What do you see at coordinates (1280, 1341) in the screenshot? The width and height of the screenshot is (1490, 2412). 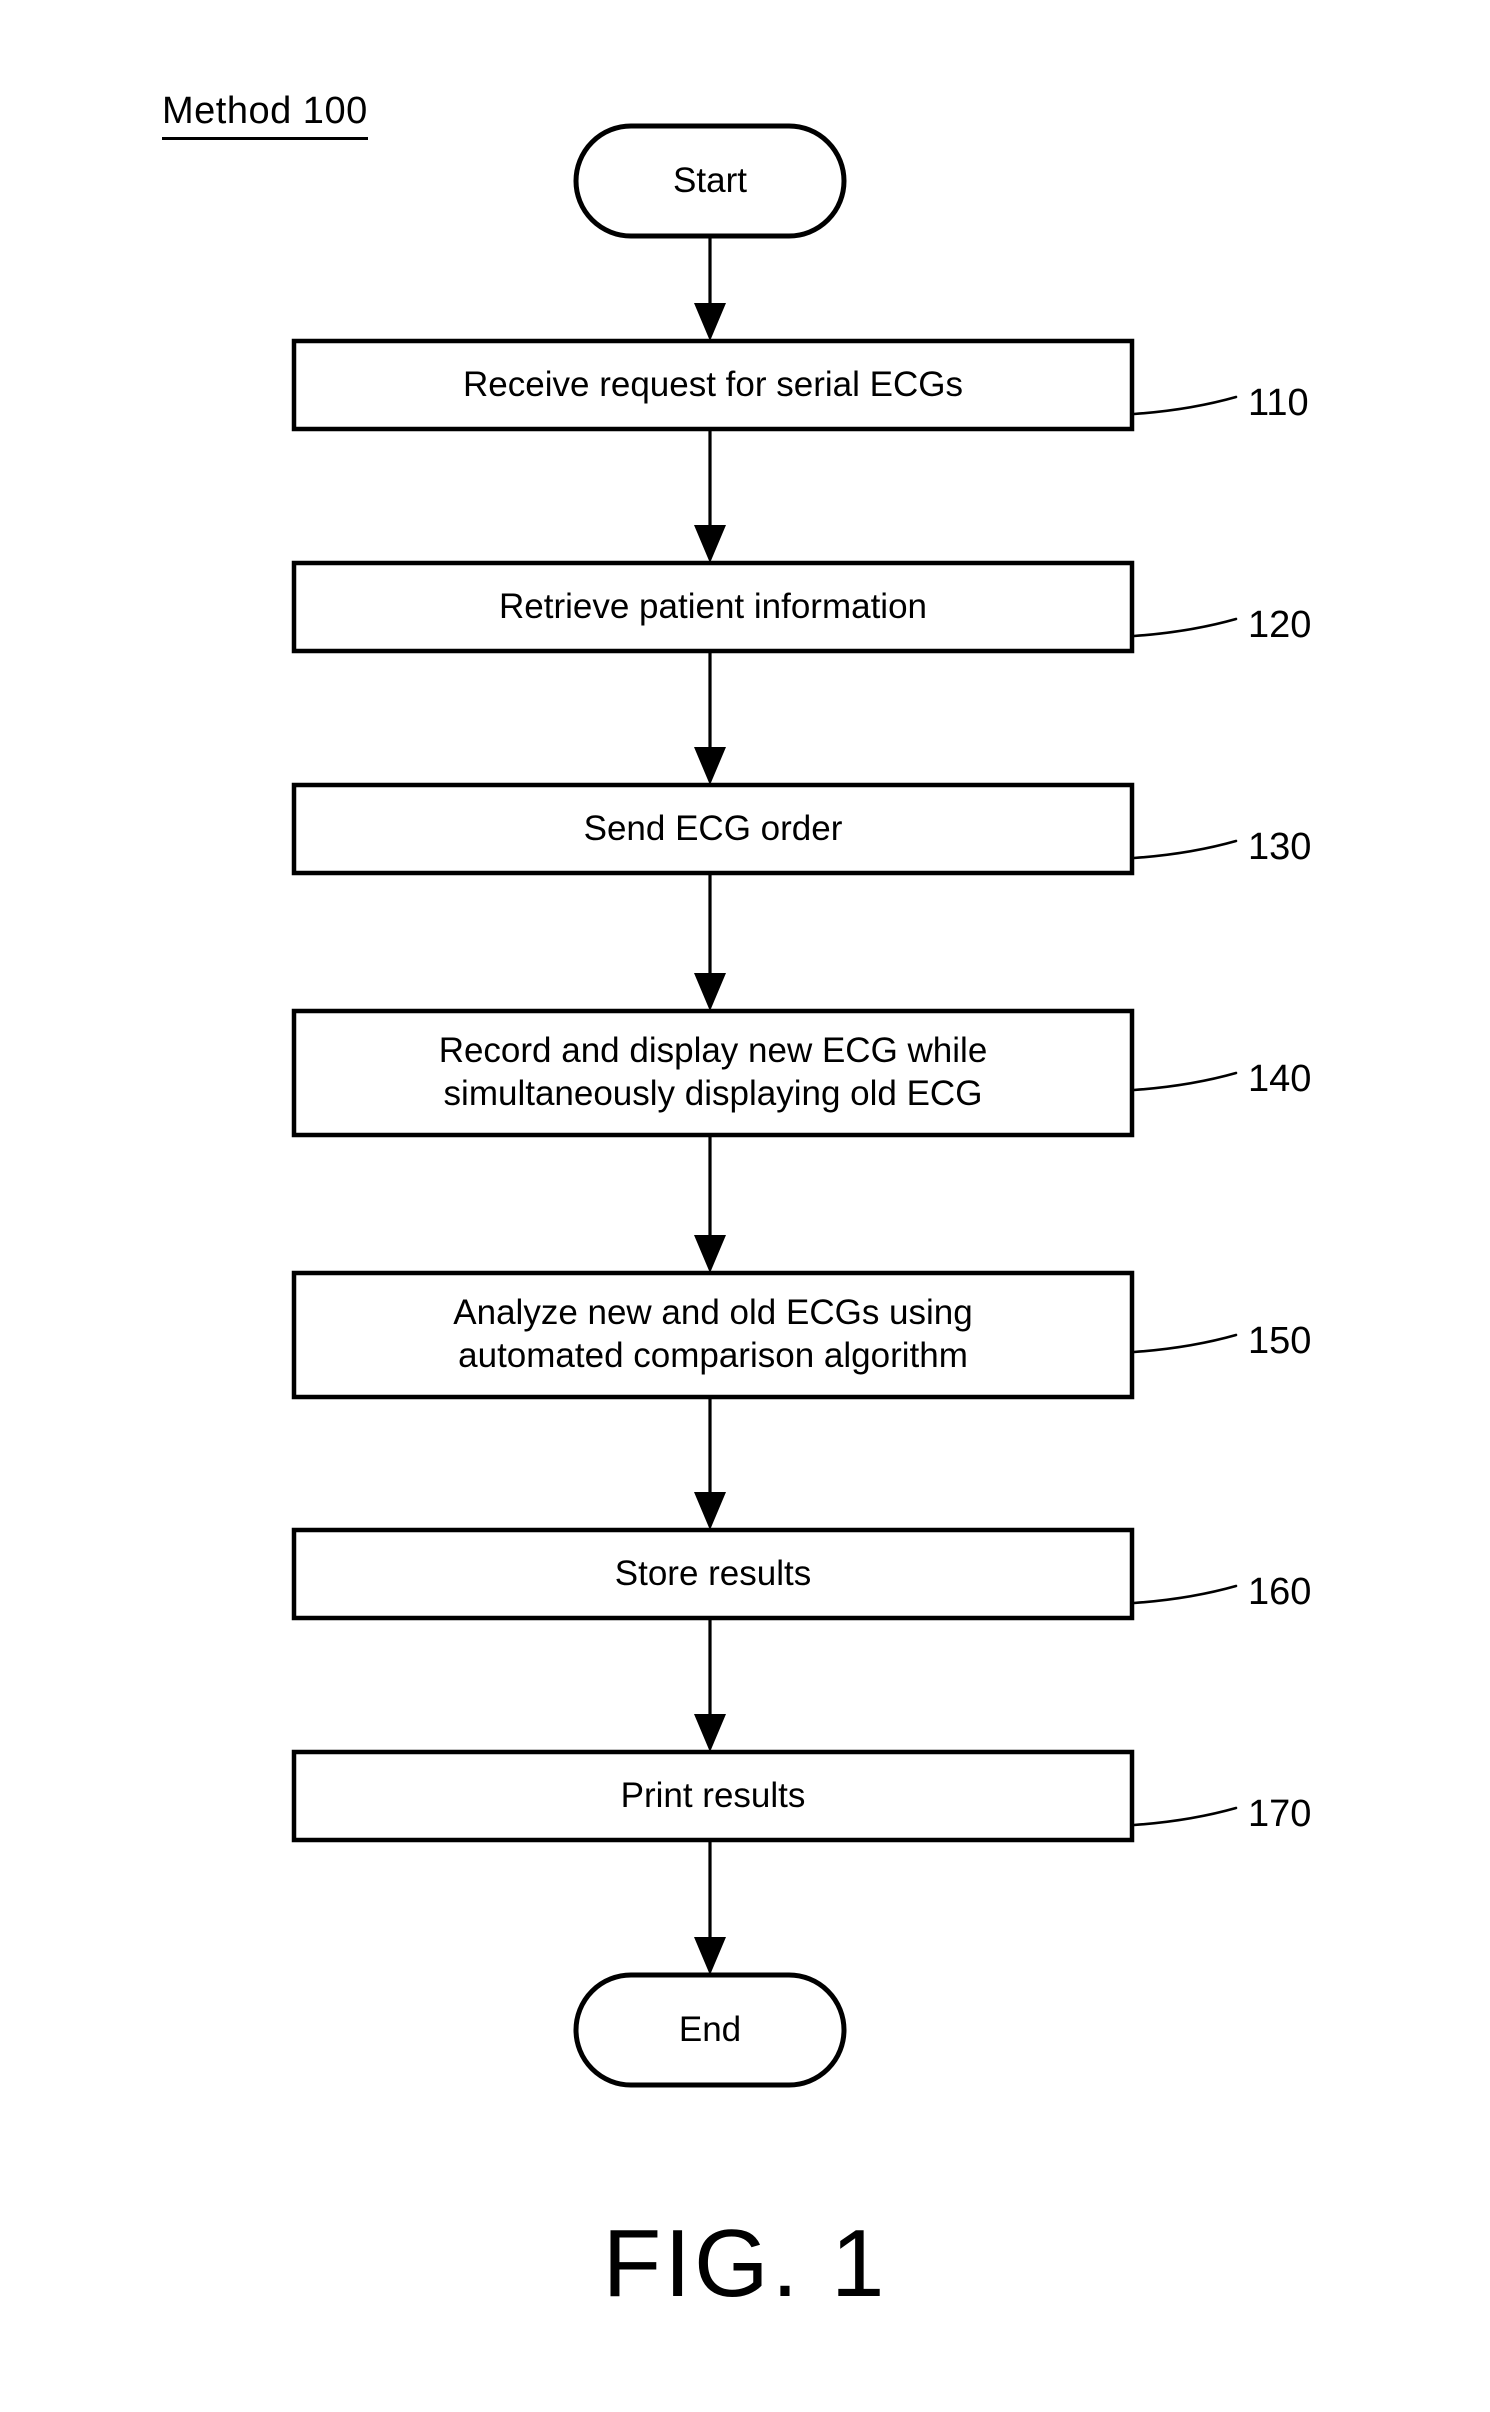 I see `reference-numeral-150: 150` at bounding box center [1280, 1341].